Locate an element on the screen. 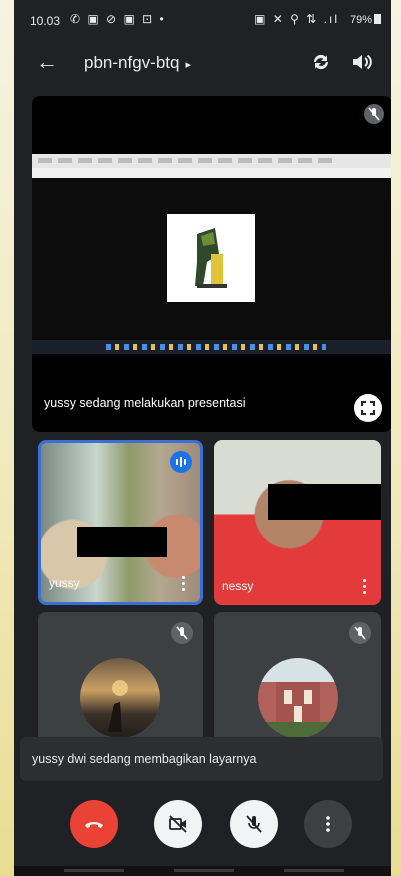 The height and width of the screenshot is (876, 401). notification-icons: ✆ ▣ ⊘ ▣ ⊡ • is located at coordinates (118, 19).